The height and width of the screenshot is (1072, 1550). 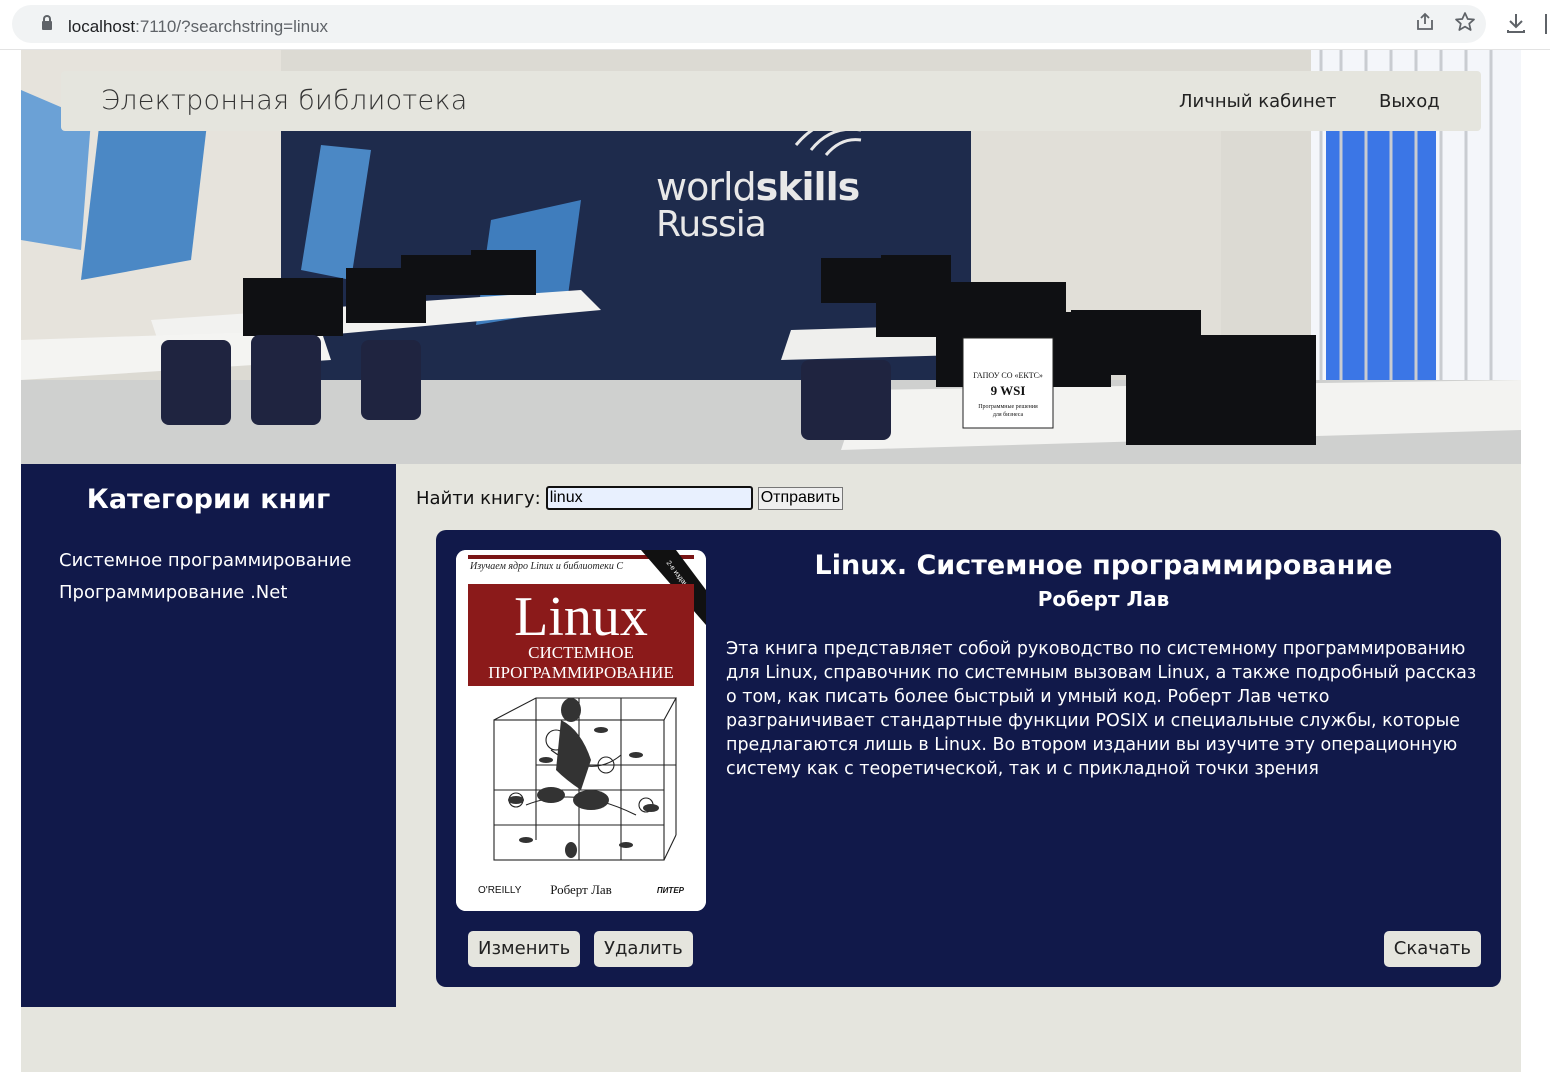 What do you see at coordinates (643, 949) in the screenshot?
I see `delete-button: Удалить` at bounding box center [643, 949].